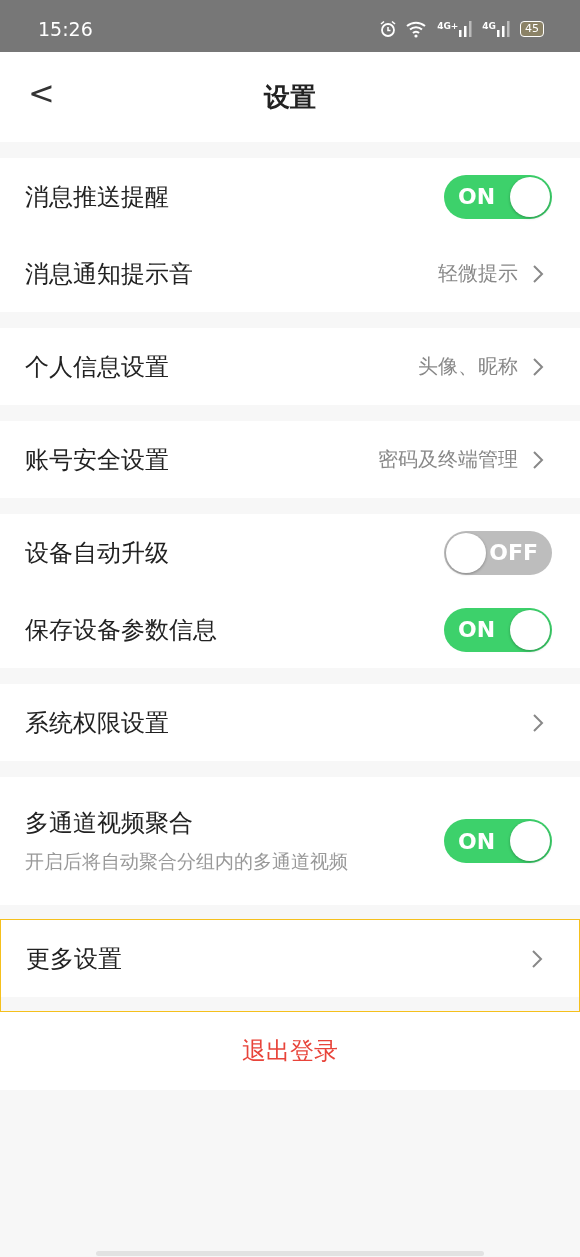 The width and height of the screenshot is (580, 1257). I want to click on settings-row: 设备自动升级 OFF, so click(290, 552).